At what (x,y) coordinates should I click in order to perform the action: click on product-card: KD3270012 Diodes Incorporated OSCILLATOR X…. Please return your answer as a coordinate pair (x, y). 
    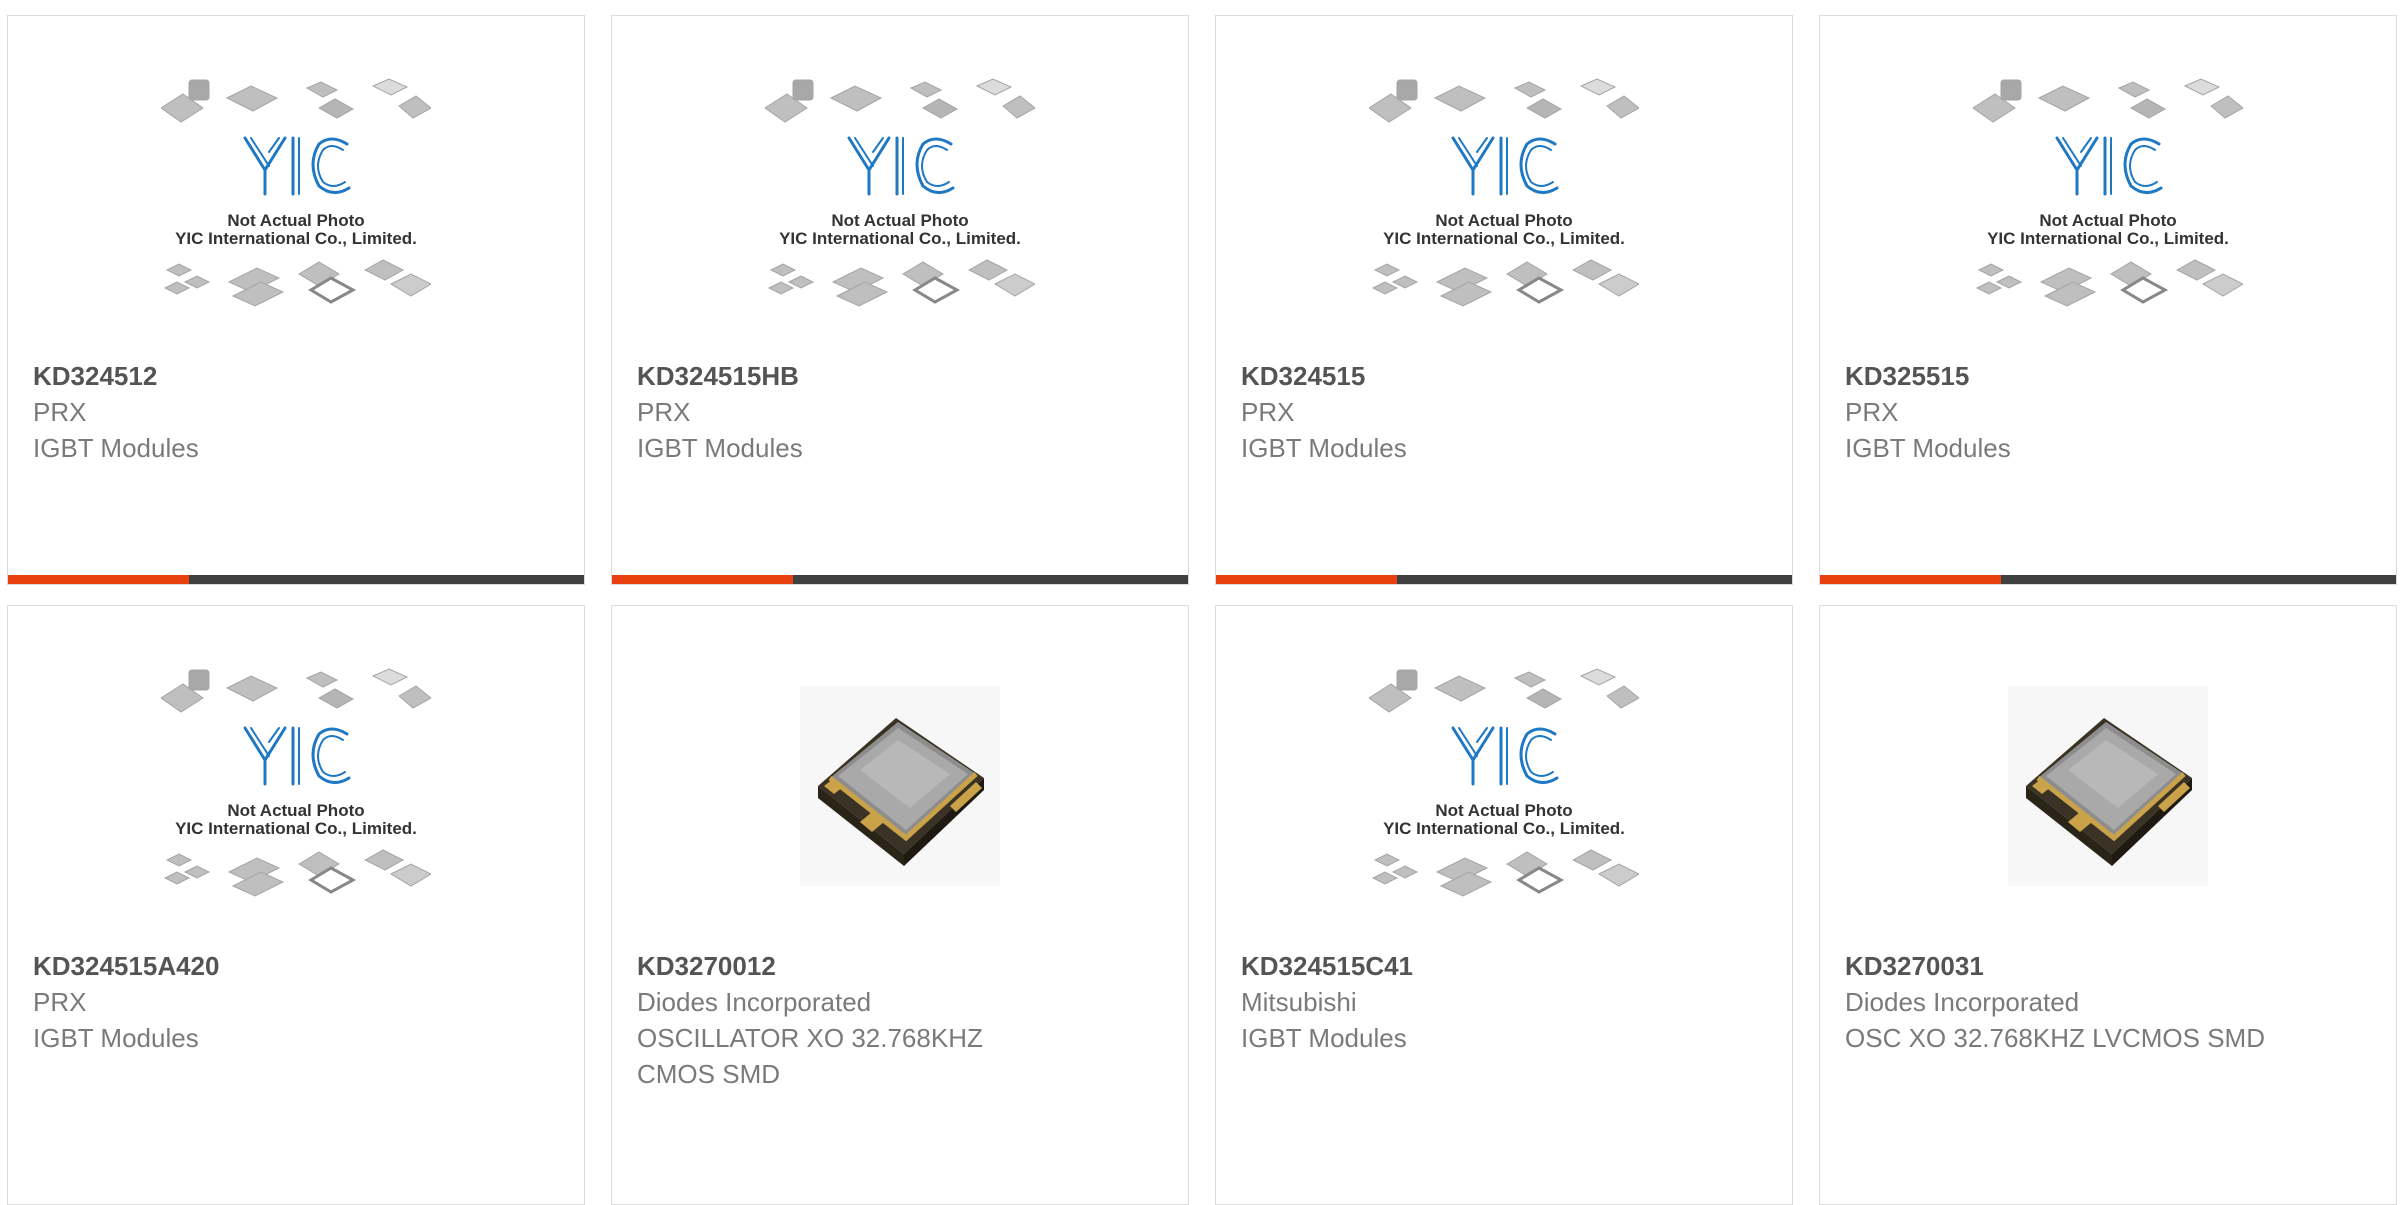
    Looking at the image, I should click on (900, 905).